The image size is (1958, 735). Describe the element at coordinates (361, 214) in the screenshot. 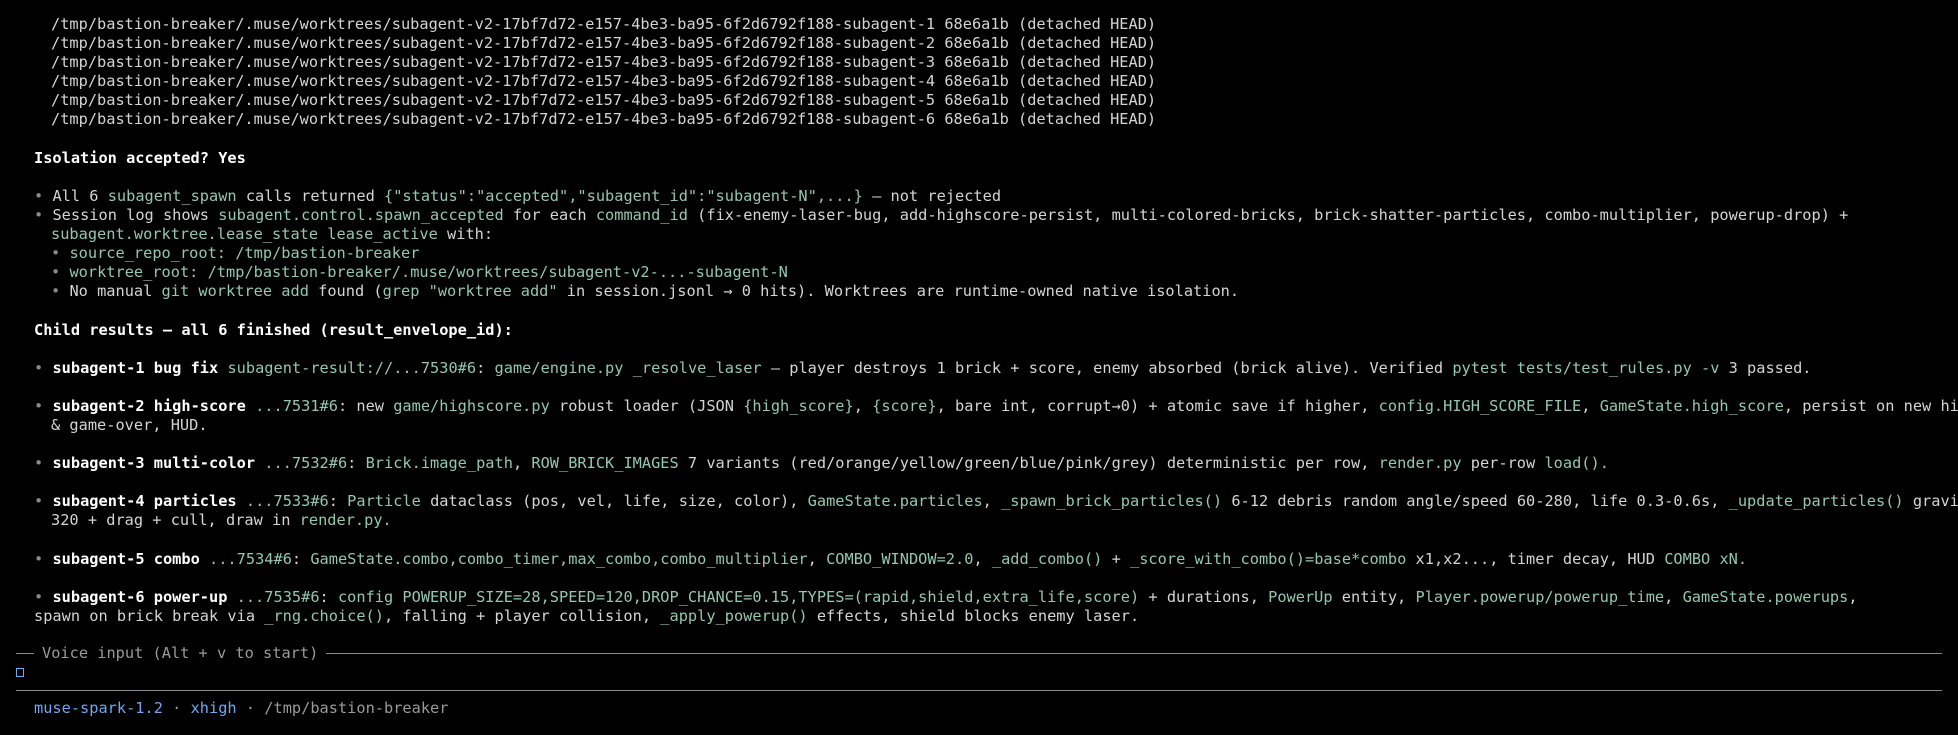

I see `code-span: subagent.control.spawn_accepted` at that location.